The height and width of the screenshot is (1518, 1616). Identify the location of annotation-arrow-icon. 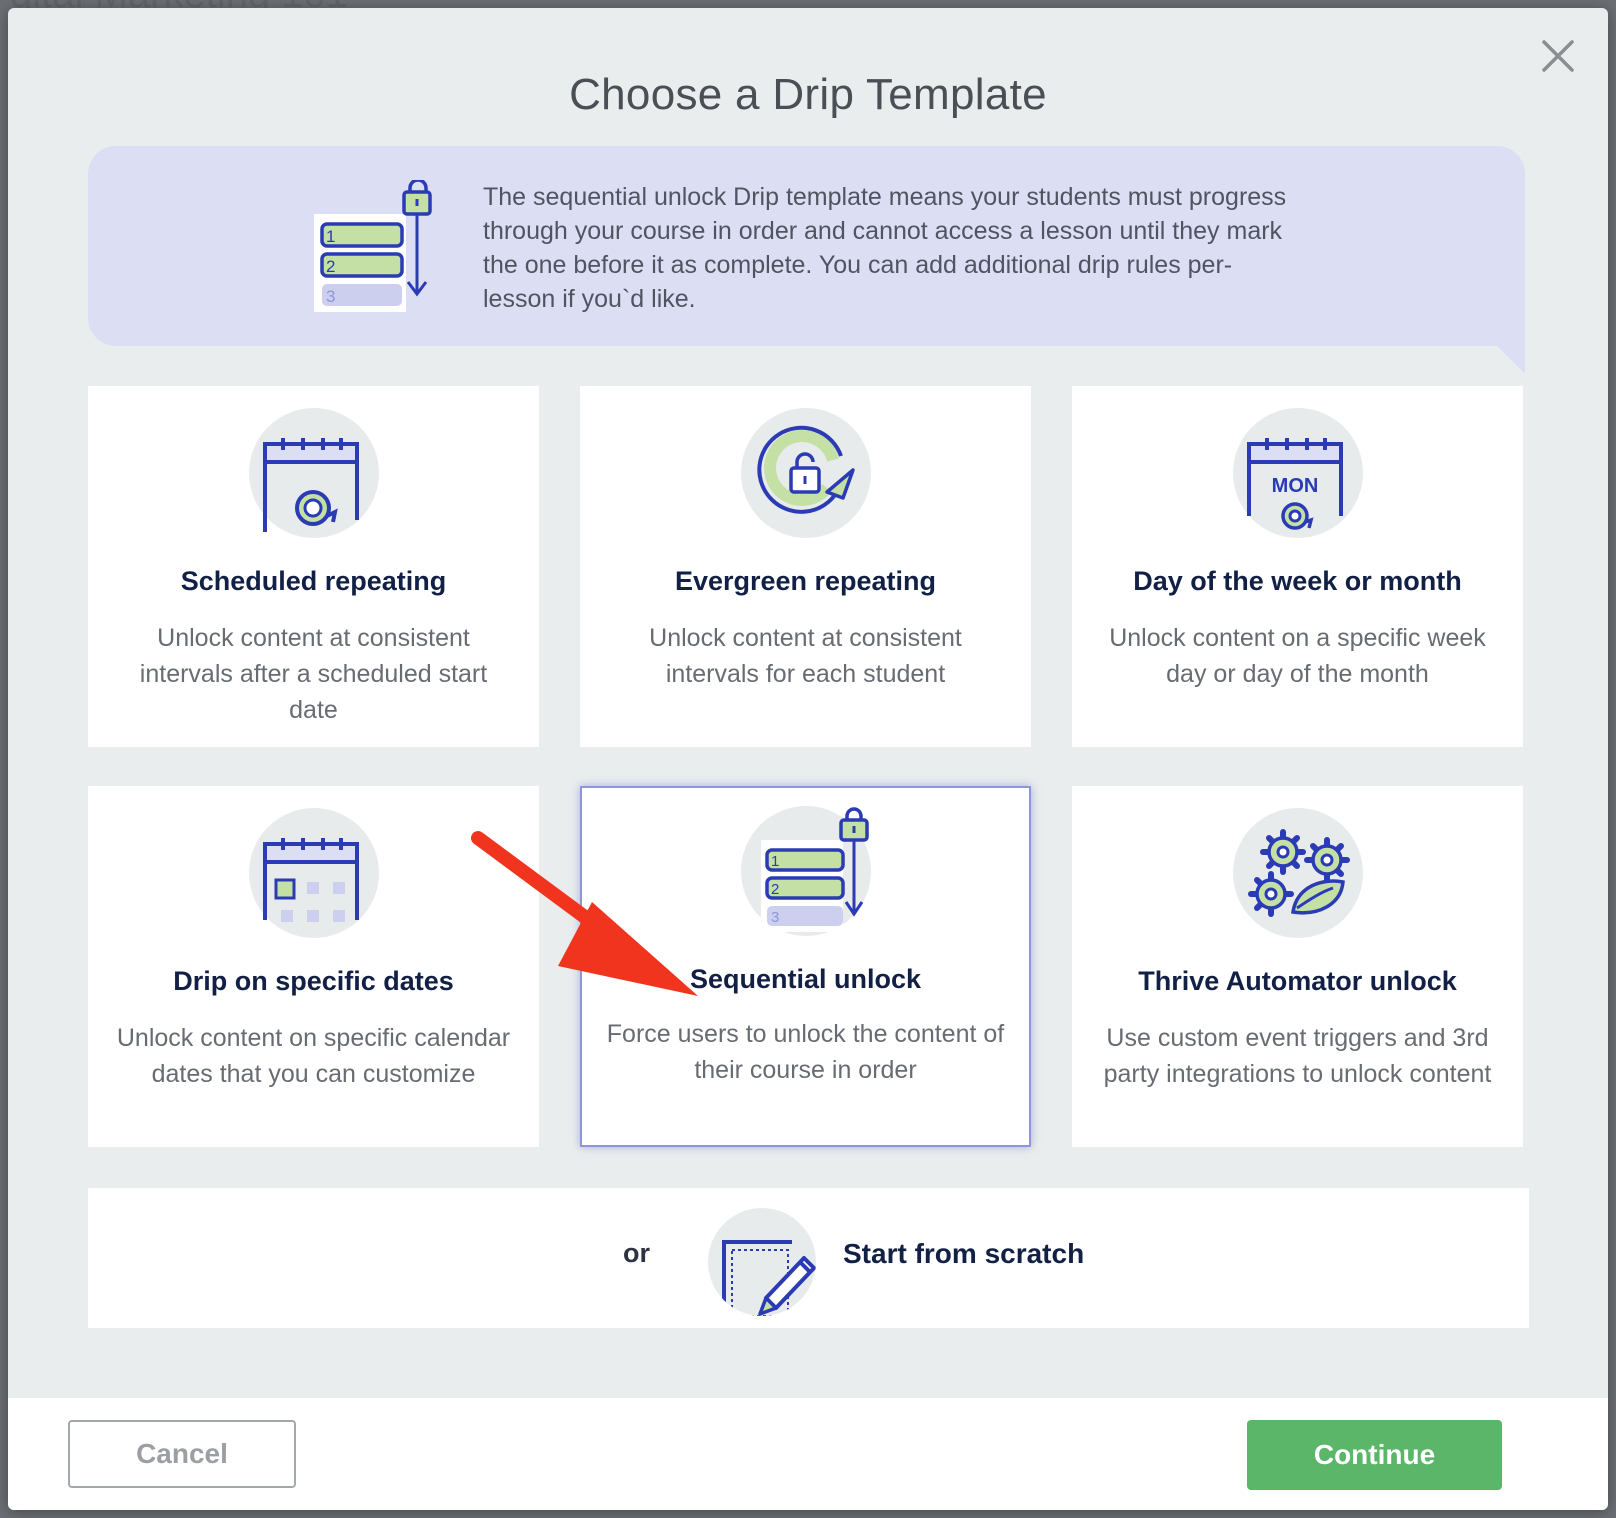
(584, 913).